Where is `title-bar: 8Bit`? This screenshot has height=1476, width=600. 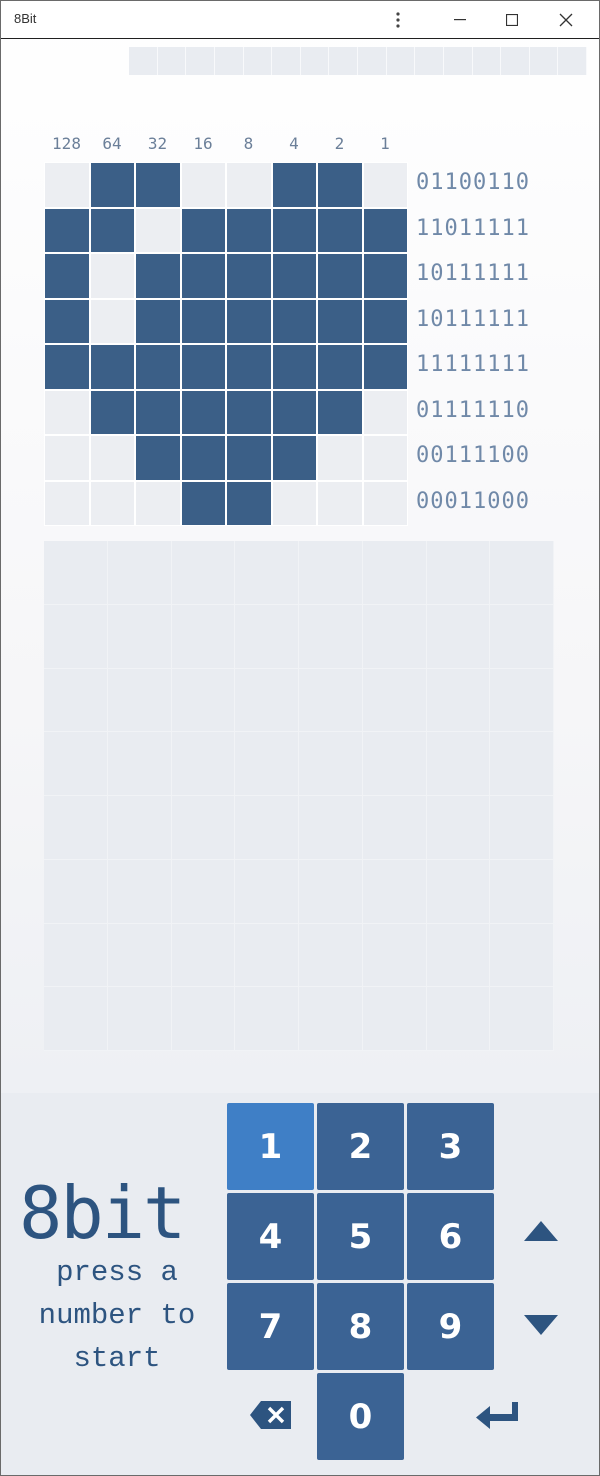 title-bar: 8Bit is located at coordinates (300, 20).